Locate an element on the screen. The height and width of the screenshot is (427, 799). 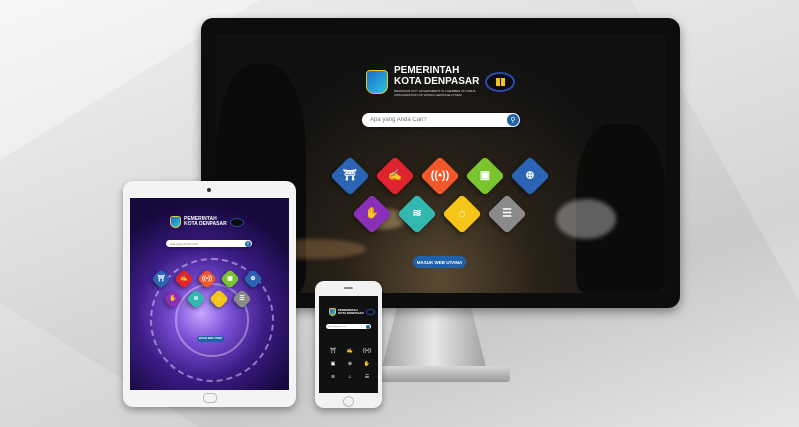
tablet-home-button is located at coordinates (210, 398).